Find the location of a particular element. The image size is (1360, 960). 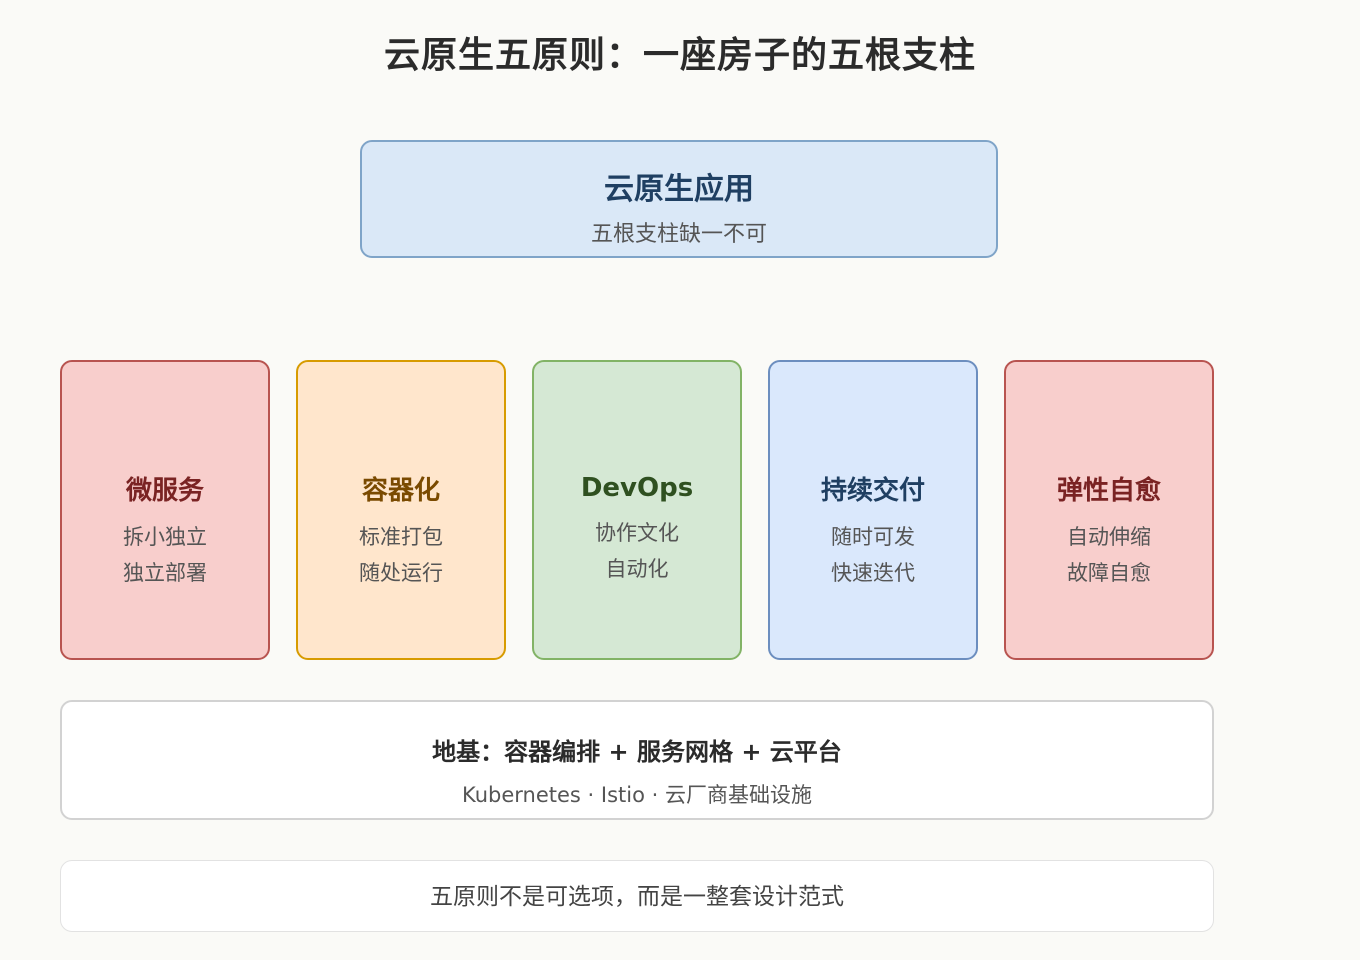

pillar-line-1: 协作文化 is located at coordinates (637, 533).